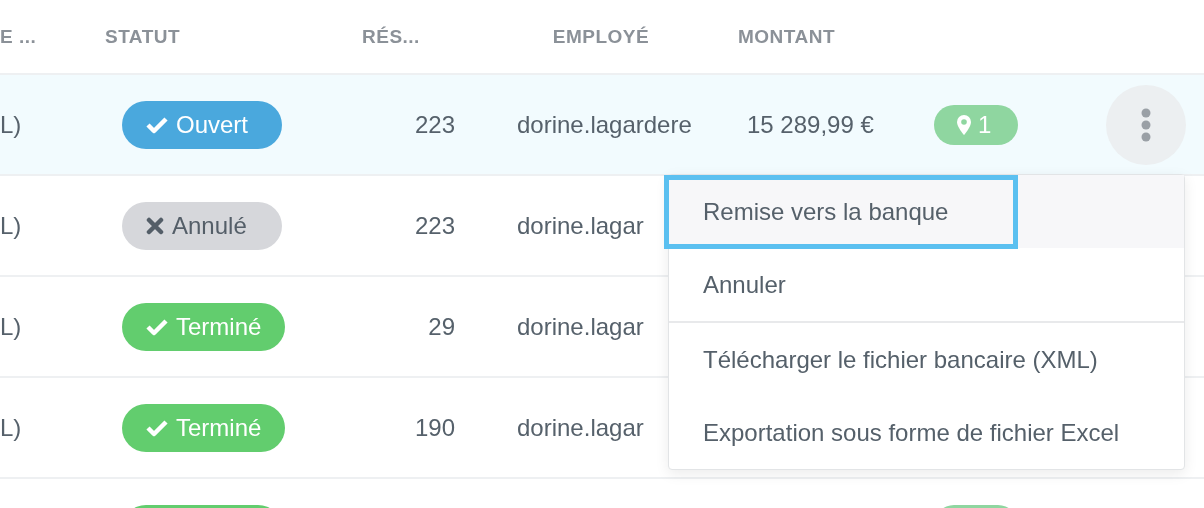 The height and width of the screenshot is (508, 1204). Describe the element at coordinates (212, 124) in the screenshot. I see `status-label: Ouvert` at that location.